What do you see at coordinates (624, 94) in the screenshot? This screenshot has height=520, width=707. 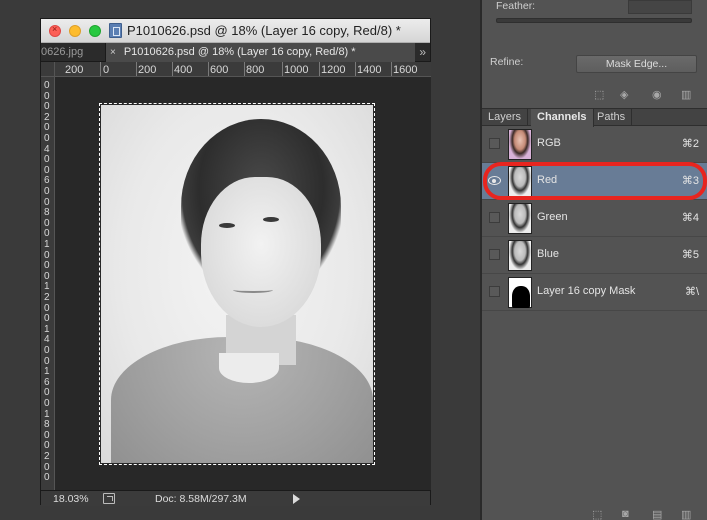 I see `apply-mask-icon: ◈` at bounding box center [624, 94].